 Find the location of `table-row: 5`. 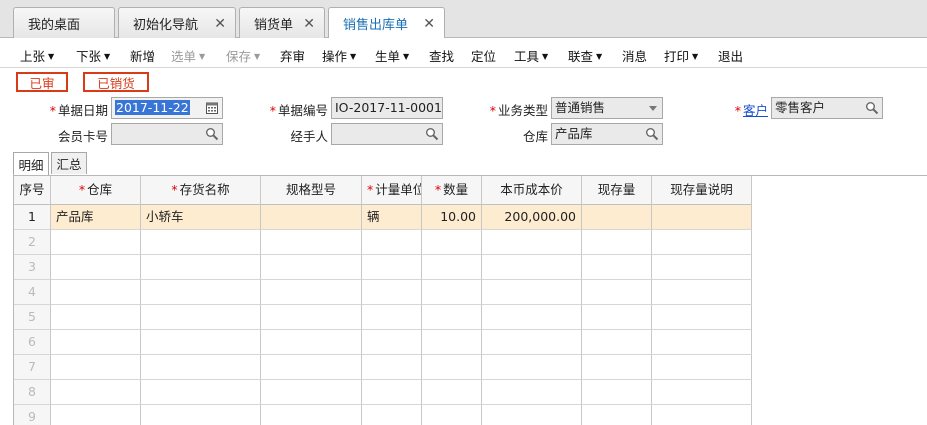

table-row: 5 is located at coordinates (383, 317).